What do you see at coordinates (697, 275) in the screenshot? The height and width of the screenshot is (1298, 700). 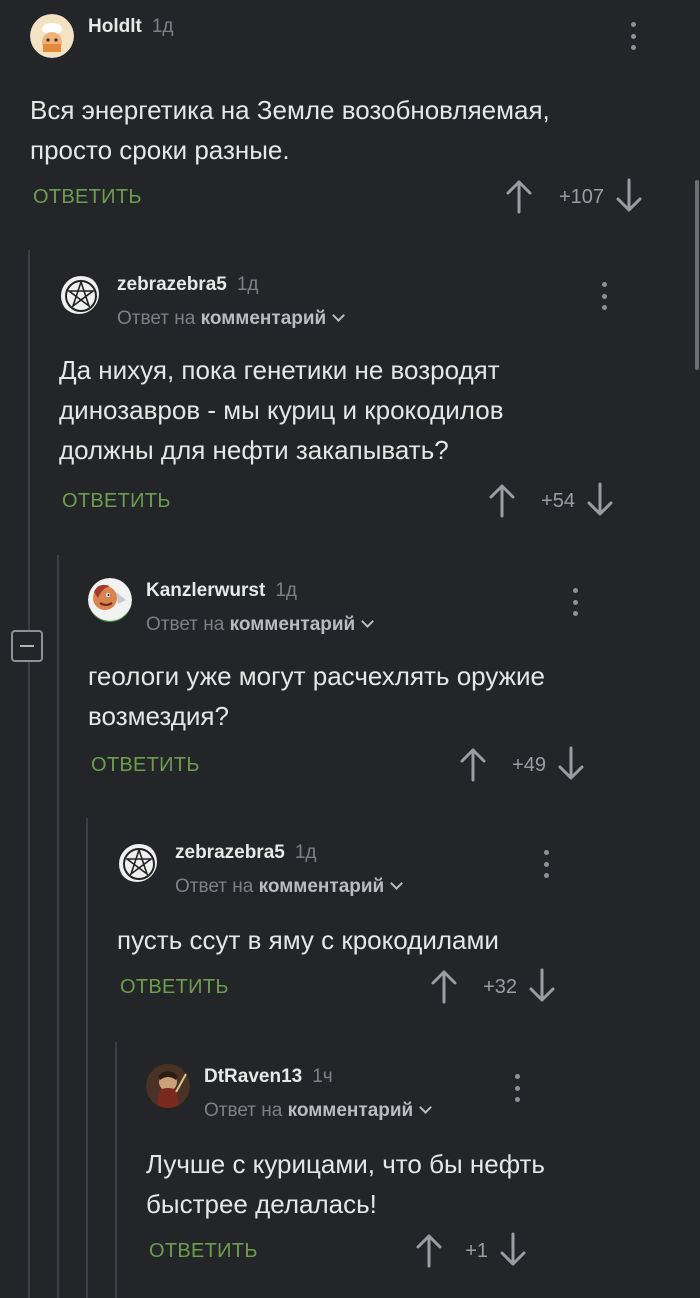 I see `scrollbar` at bounding box center [697, 275].